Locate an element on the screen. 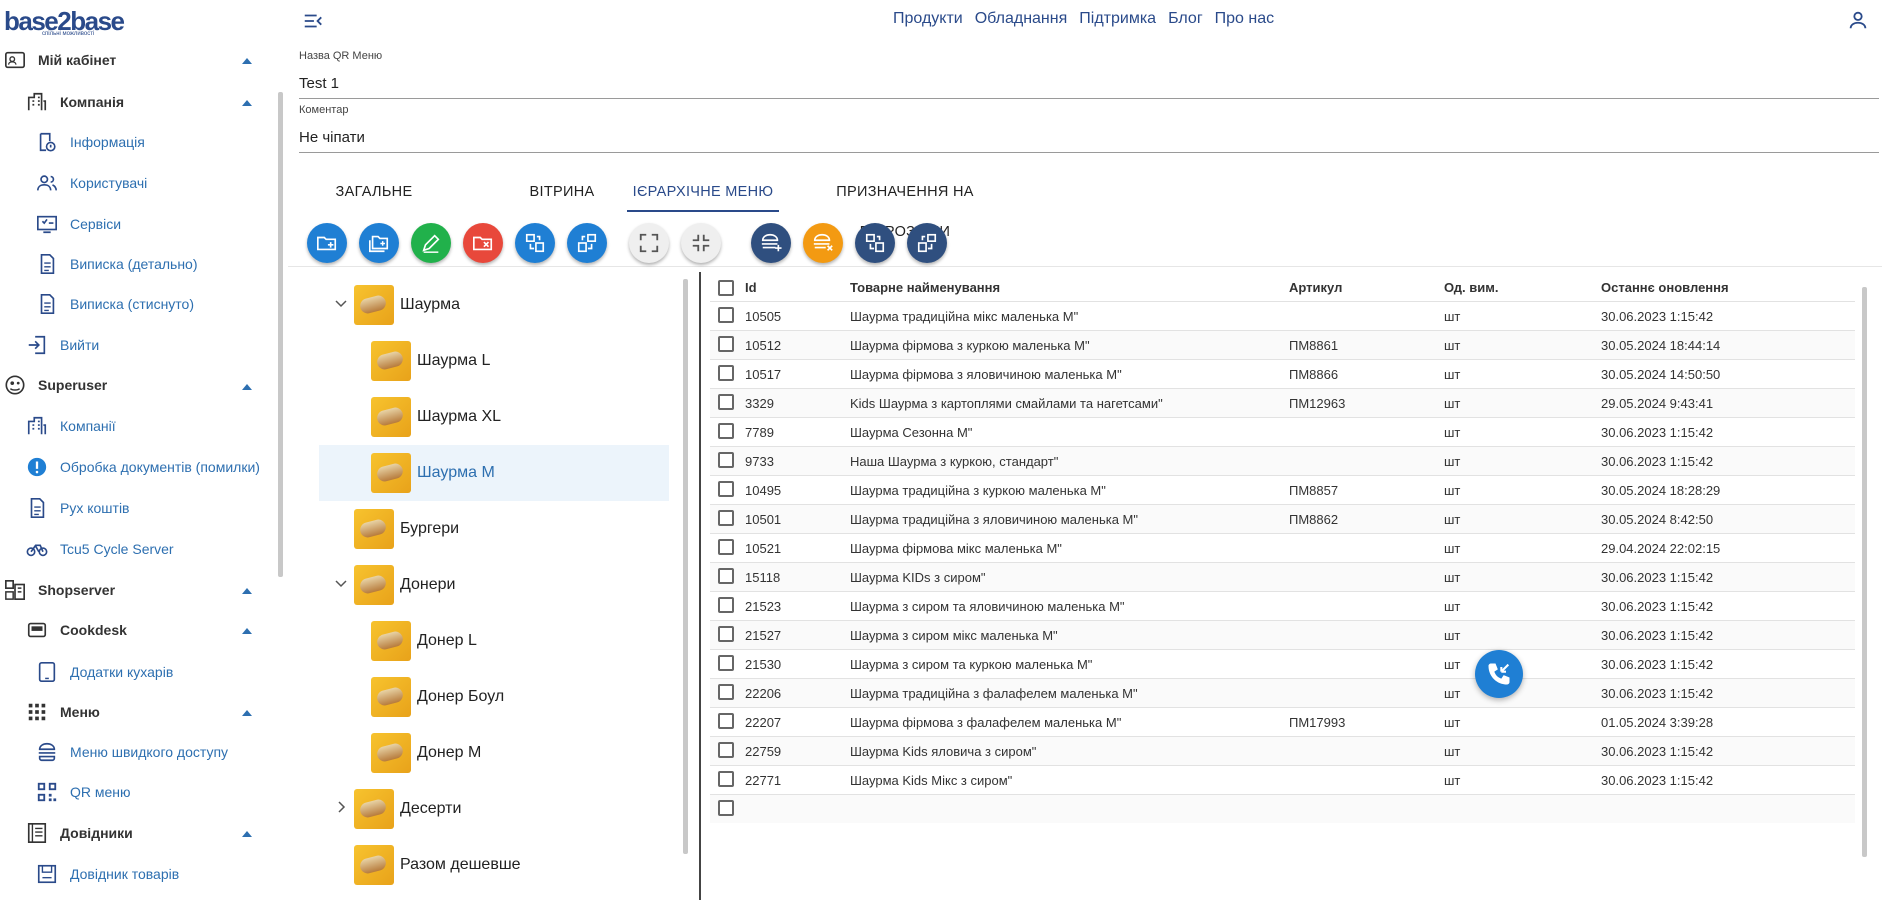  chevron-right-icon is located at coordinates (341, 807).